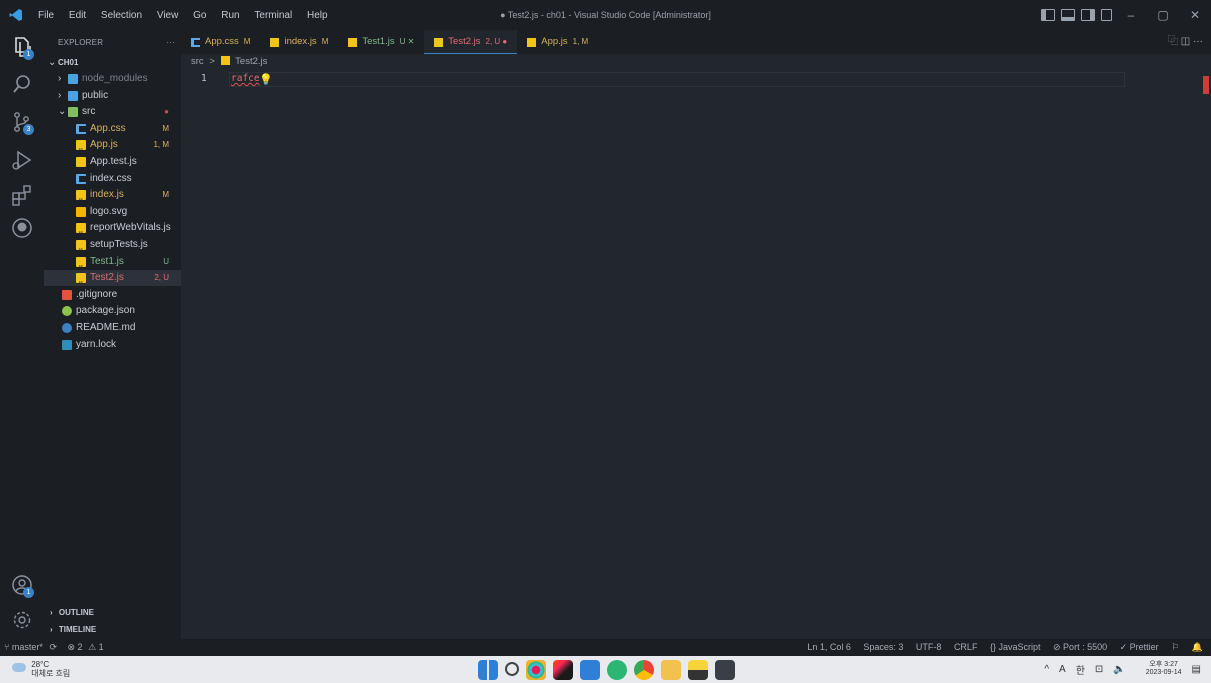 The height and width of the screenshot is (683, 1211). Describe the element at coordinates (829, 647) in the screenshot. I see `cursor-position: Ln 1, Col 6` at that location.